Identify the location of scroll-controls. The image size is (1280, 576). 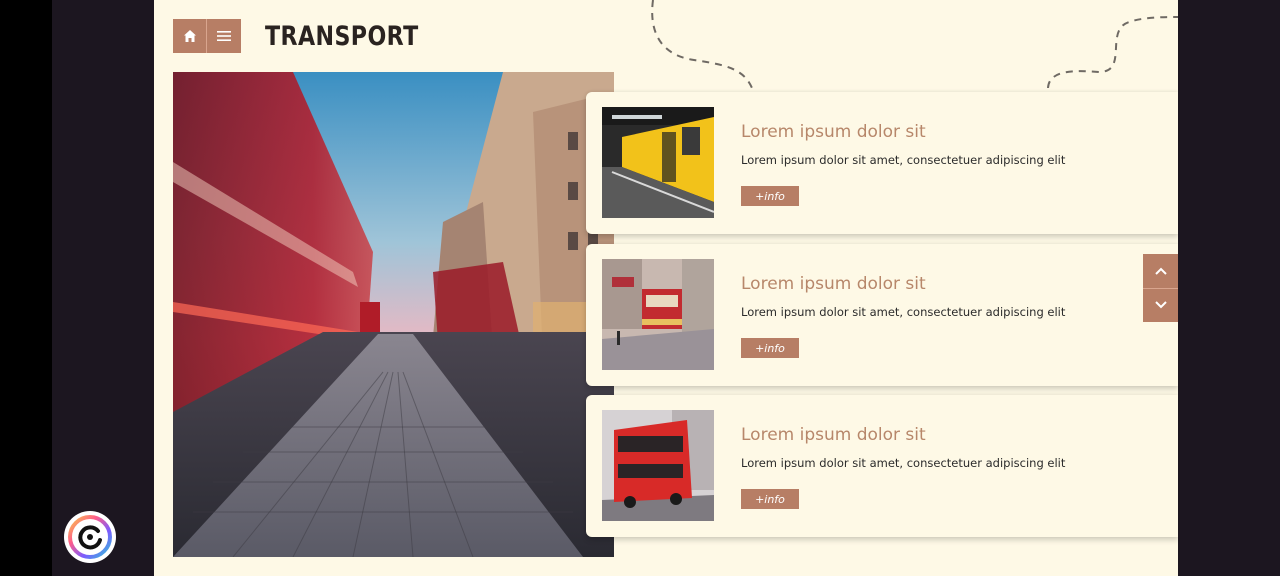
(1160, 288).